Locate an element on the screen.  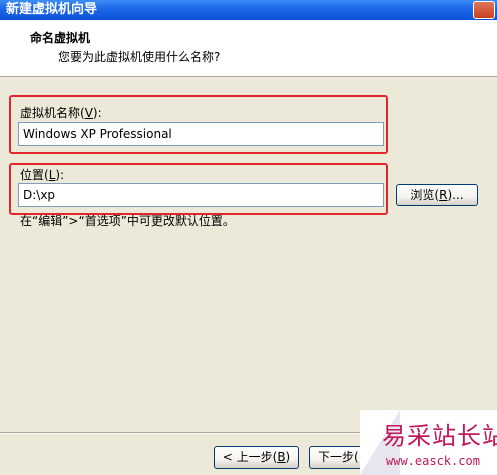
vm-name-label: 虚拟机名称(V): is located at coordinates (61, 113).